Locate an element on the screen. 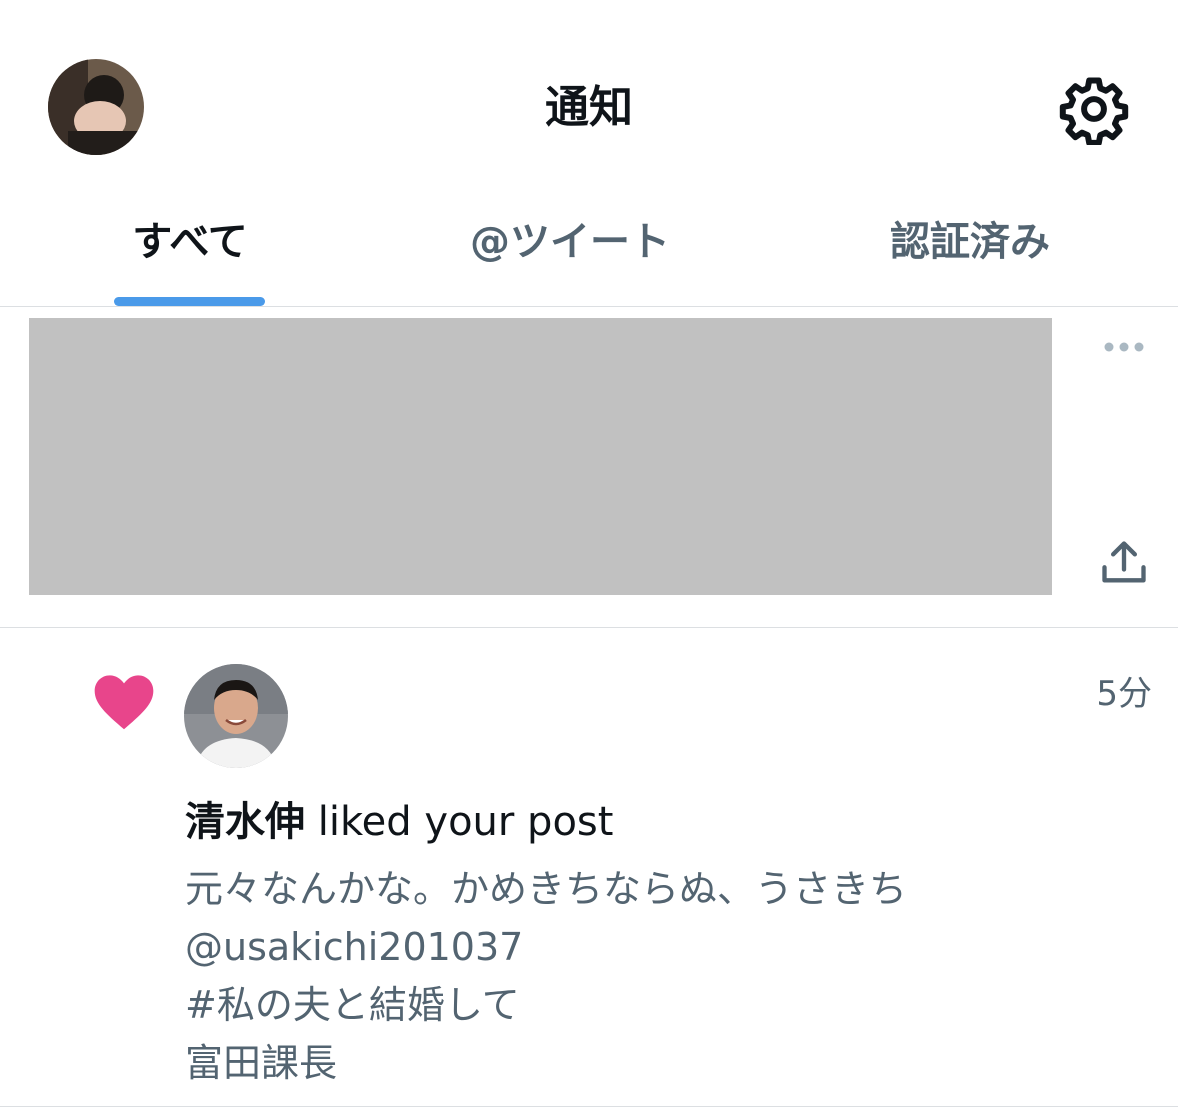 This screenshot has width=1178, height=1118. tab-bar: すべて @ツイート 認証済み is located at coordinates (589, 253).